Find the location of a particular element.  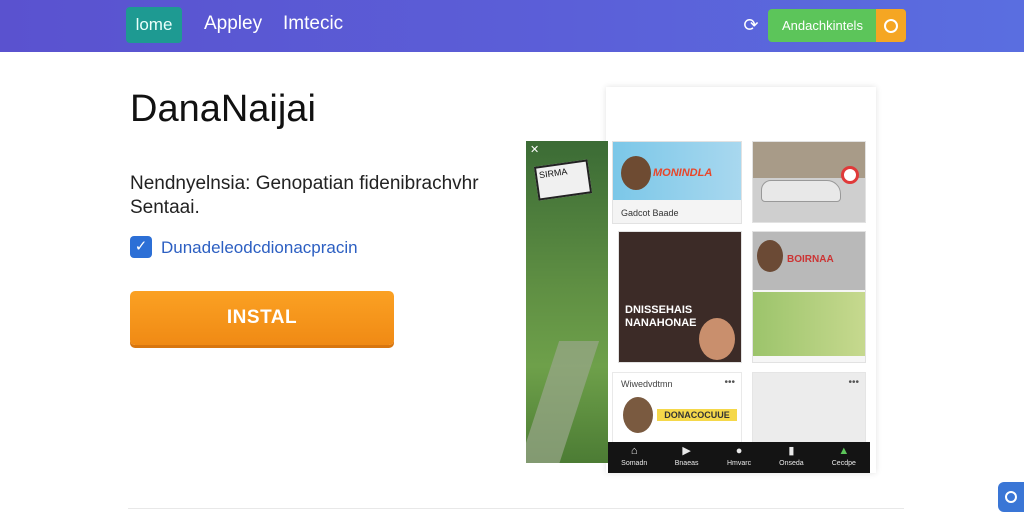

profile-icon: ▲ Cecdpe is located at coordinates (844, 457).